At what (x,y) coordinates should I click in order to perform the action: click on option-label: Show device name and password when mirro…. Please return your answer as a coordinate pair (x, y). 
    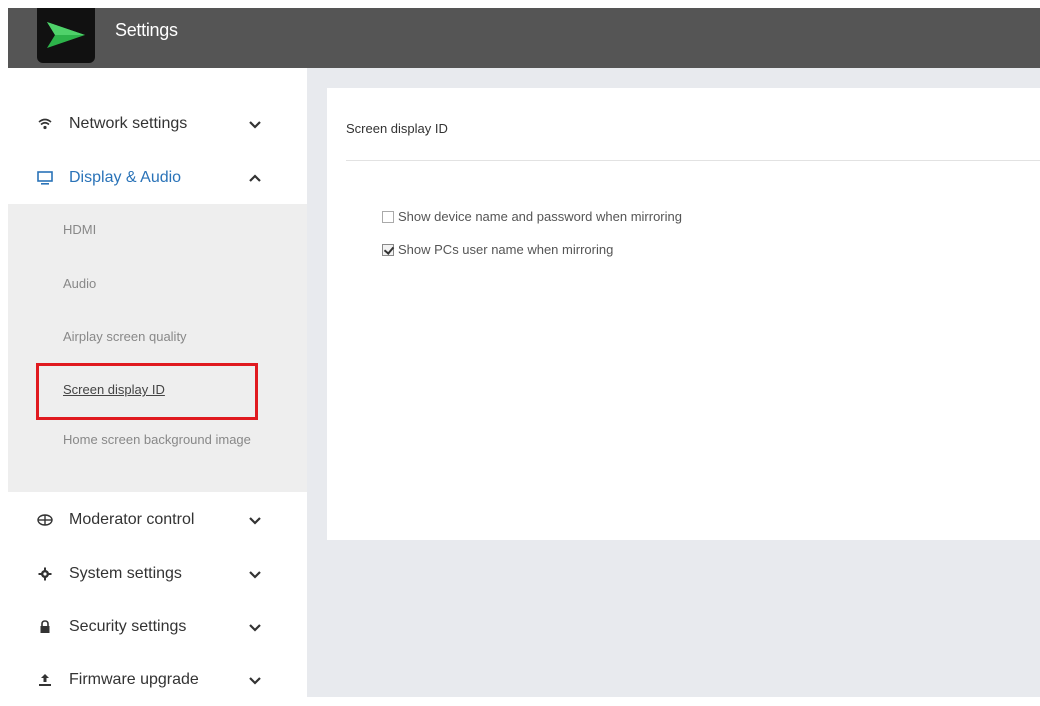
    Looking at the image, I should click on (540, 216).